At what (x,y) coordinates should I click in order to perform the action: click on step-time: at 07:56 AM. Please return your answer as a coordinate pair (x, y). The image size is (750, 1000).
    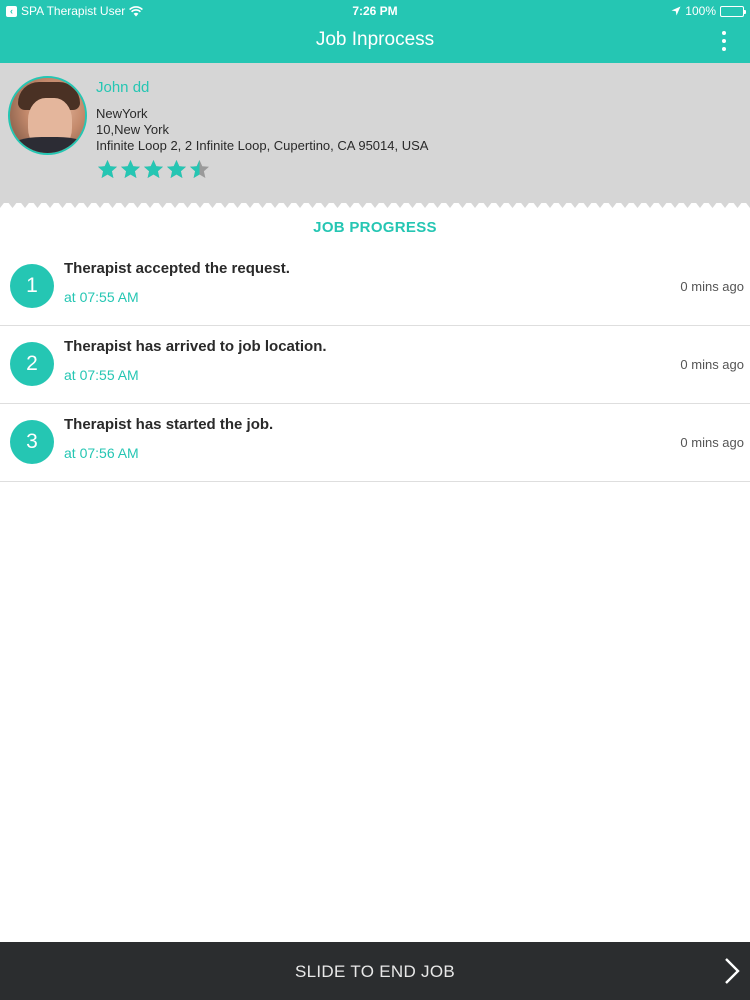
    Looking at the image, I should click on (101, 453).